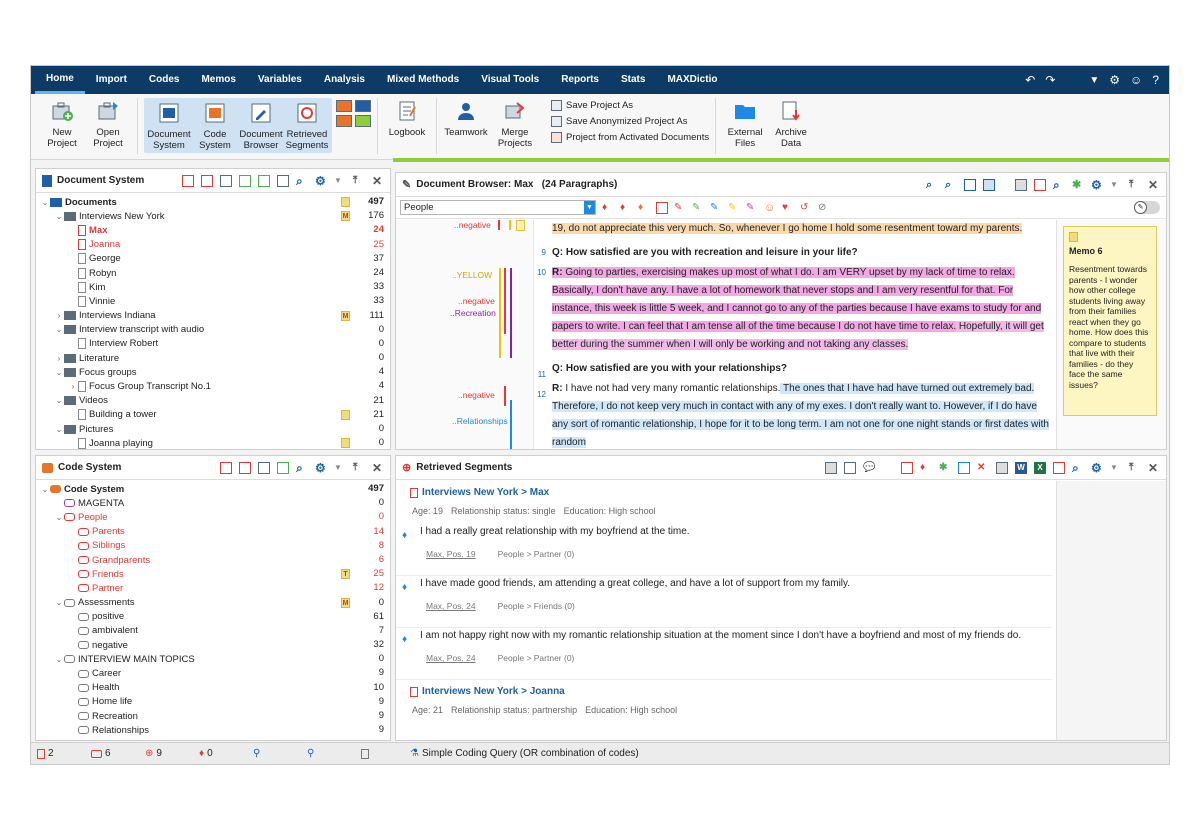 This screenshot has width=1200, height=825. I want to click on reset-codes-icon, so click(264, 468).